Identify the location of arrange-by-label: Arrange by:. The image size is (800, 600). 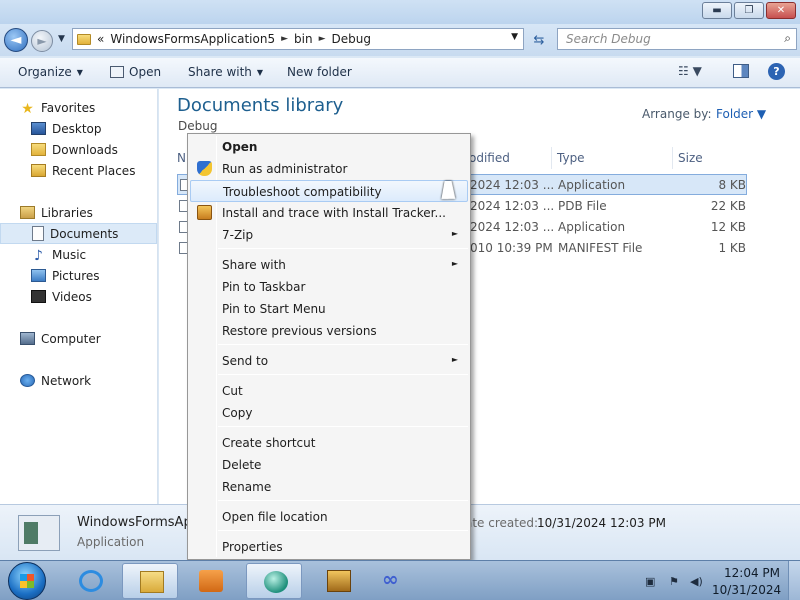
(677, 114).